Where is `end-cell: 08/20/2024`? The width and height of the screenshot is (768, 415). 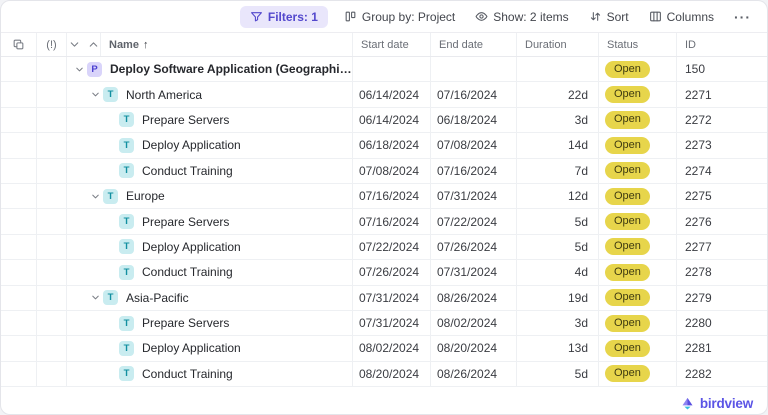
end-cell: 08/20/2024 is located at coordinates (474, 348).